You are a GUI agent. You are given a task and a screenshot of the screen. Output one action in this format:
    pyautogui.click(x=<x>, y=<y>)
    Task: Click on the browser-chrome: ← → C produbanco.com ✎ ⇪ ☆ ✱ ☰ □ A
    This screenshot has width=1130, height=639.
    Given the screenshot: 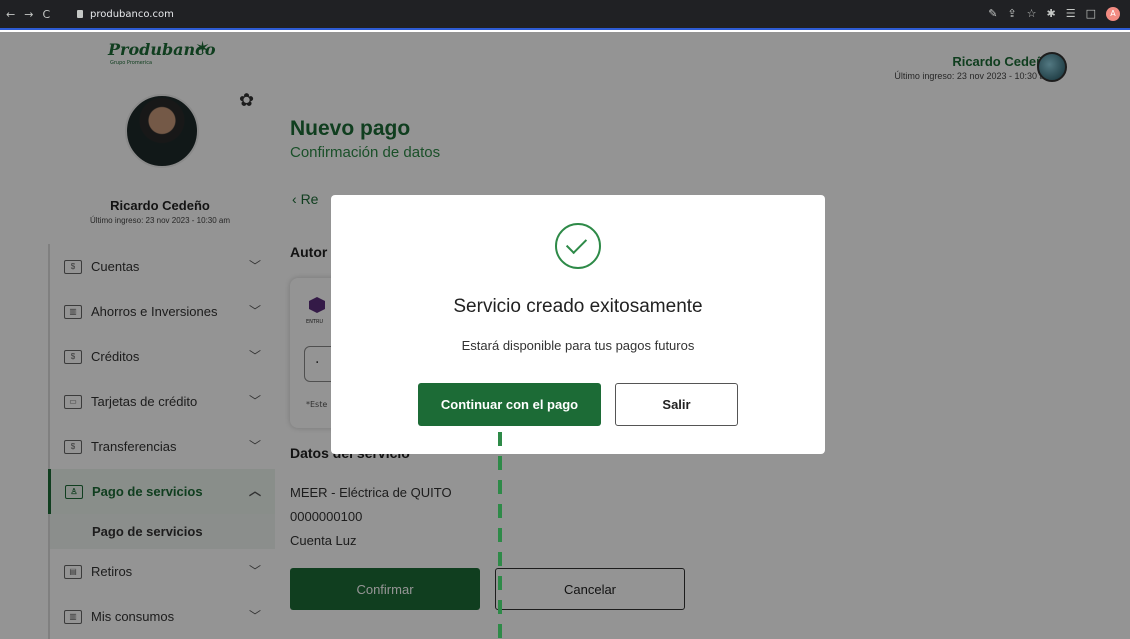 What is the action you would take?
    pyautogui.click(x=565, y=15)
    